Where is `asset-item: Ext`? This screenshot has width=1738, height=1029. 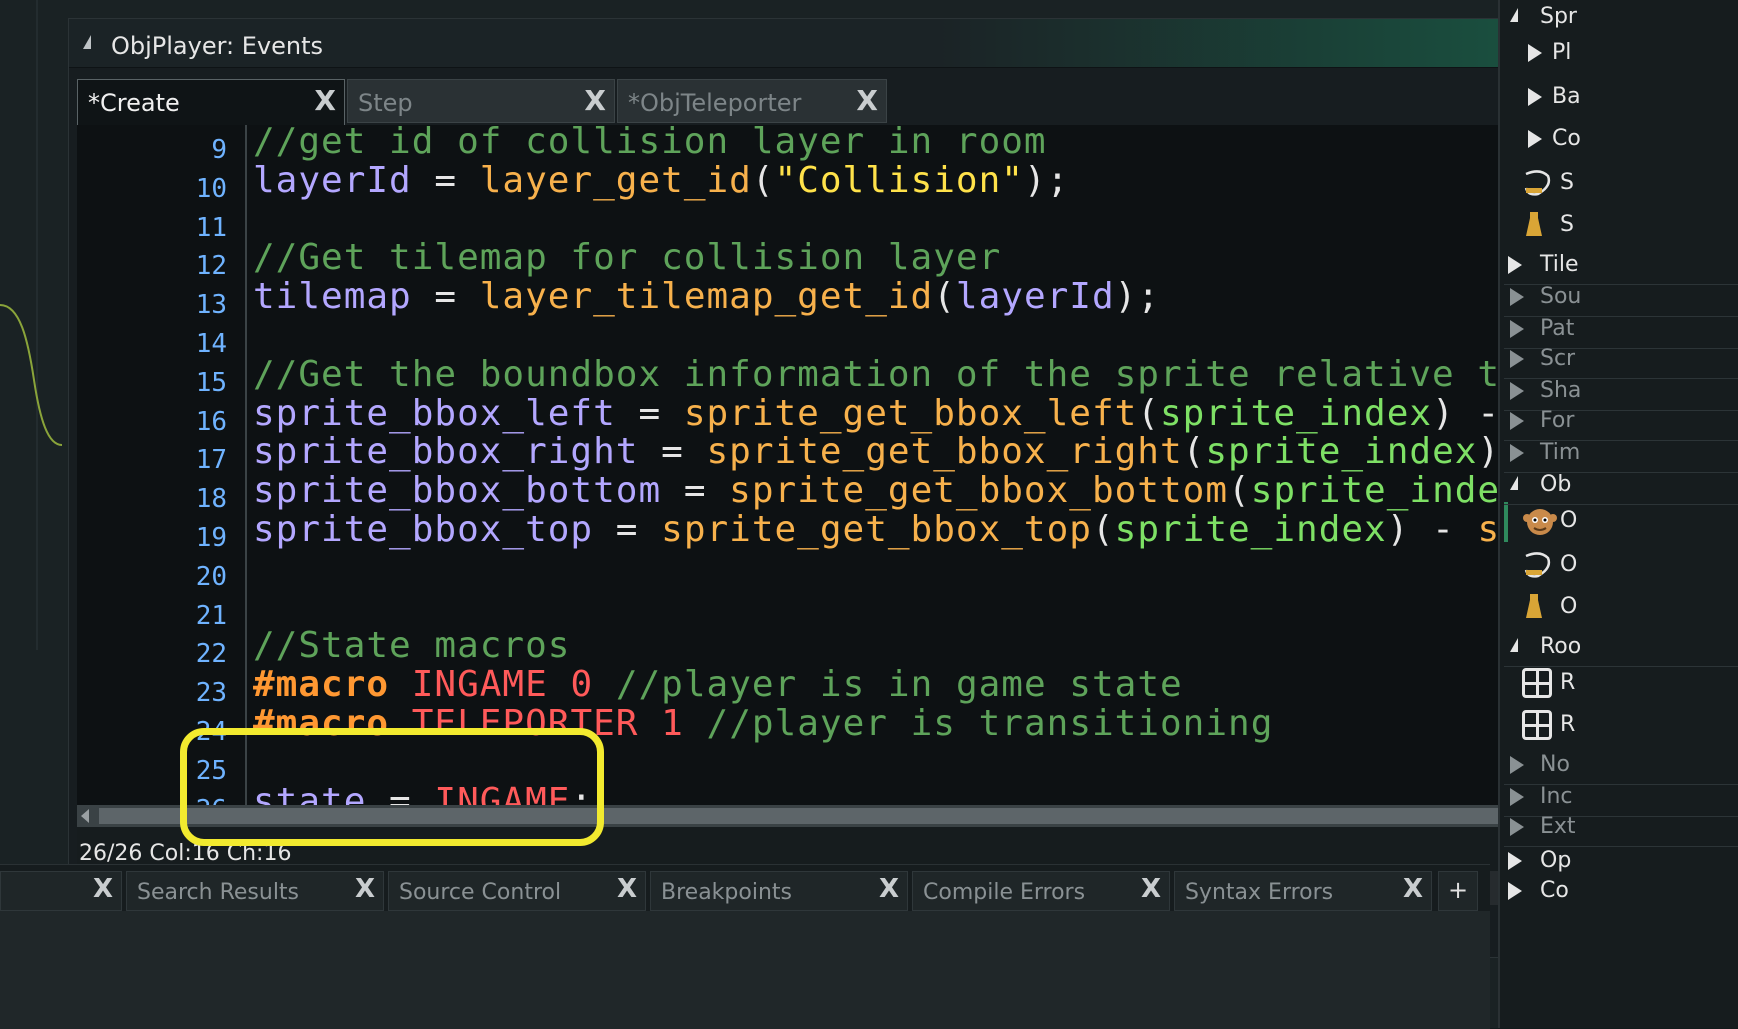 asset-item: Ext is located at coordinates (1619, 828).